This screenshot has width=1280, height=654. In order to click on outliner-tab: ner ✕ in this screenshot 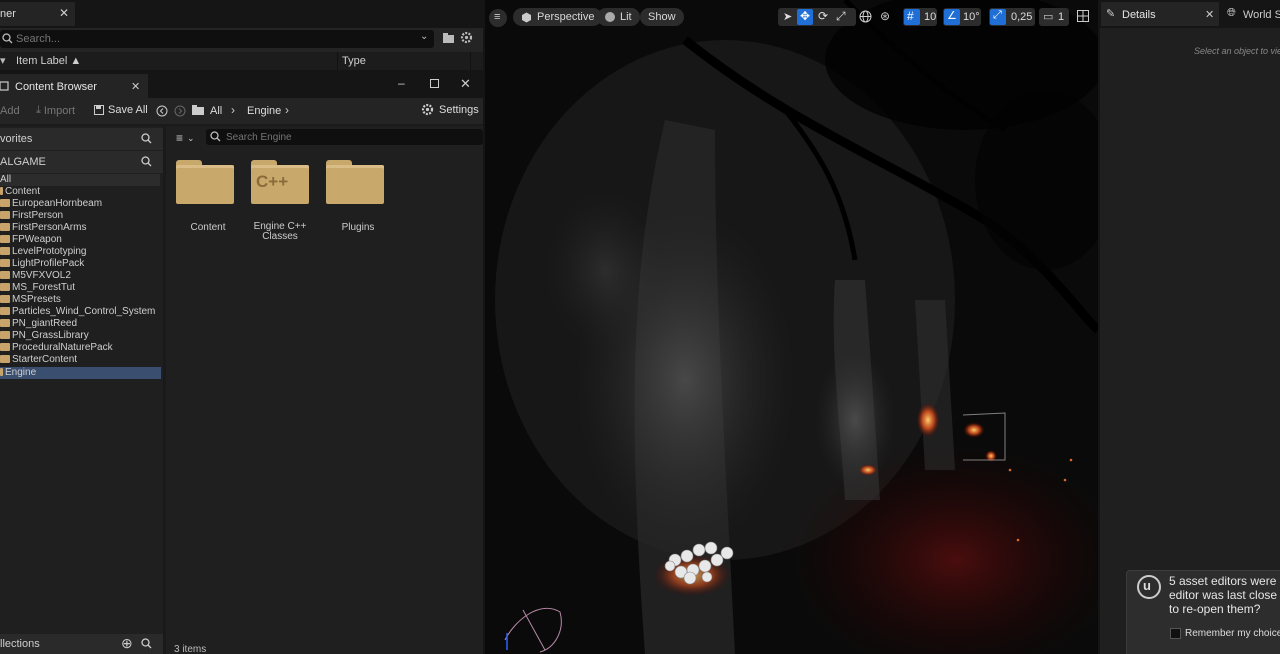, I will do `click(37, 14)`.